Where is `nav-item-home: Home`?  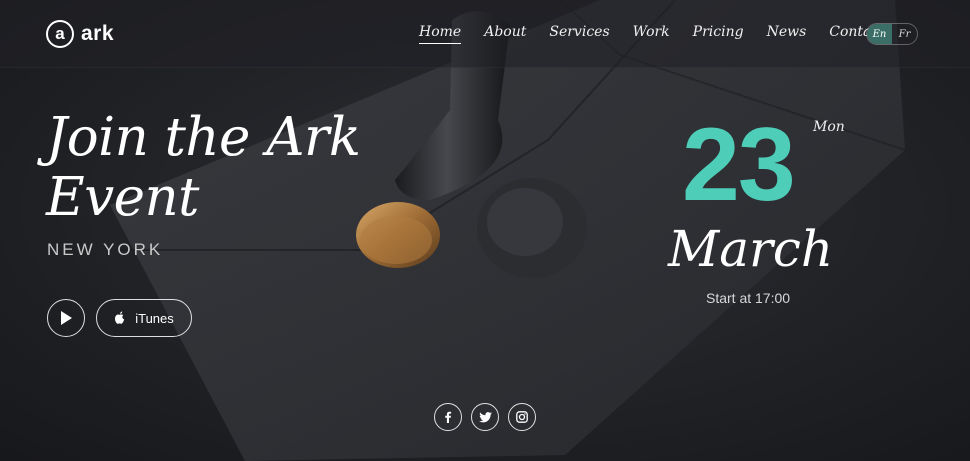
nav-item-home: Home is located at coordinates (440, 34).